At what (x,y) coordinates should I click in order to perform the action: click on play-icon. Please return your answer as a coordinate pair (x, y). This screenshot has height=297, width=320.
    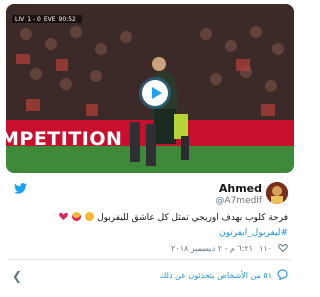
    Looking at the image, I should click on (155, 93).